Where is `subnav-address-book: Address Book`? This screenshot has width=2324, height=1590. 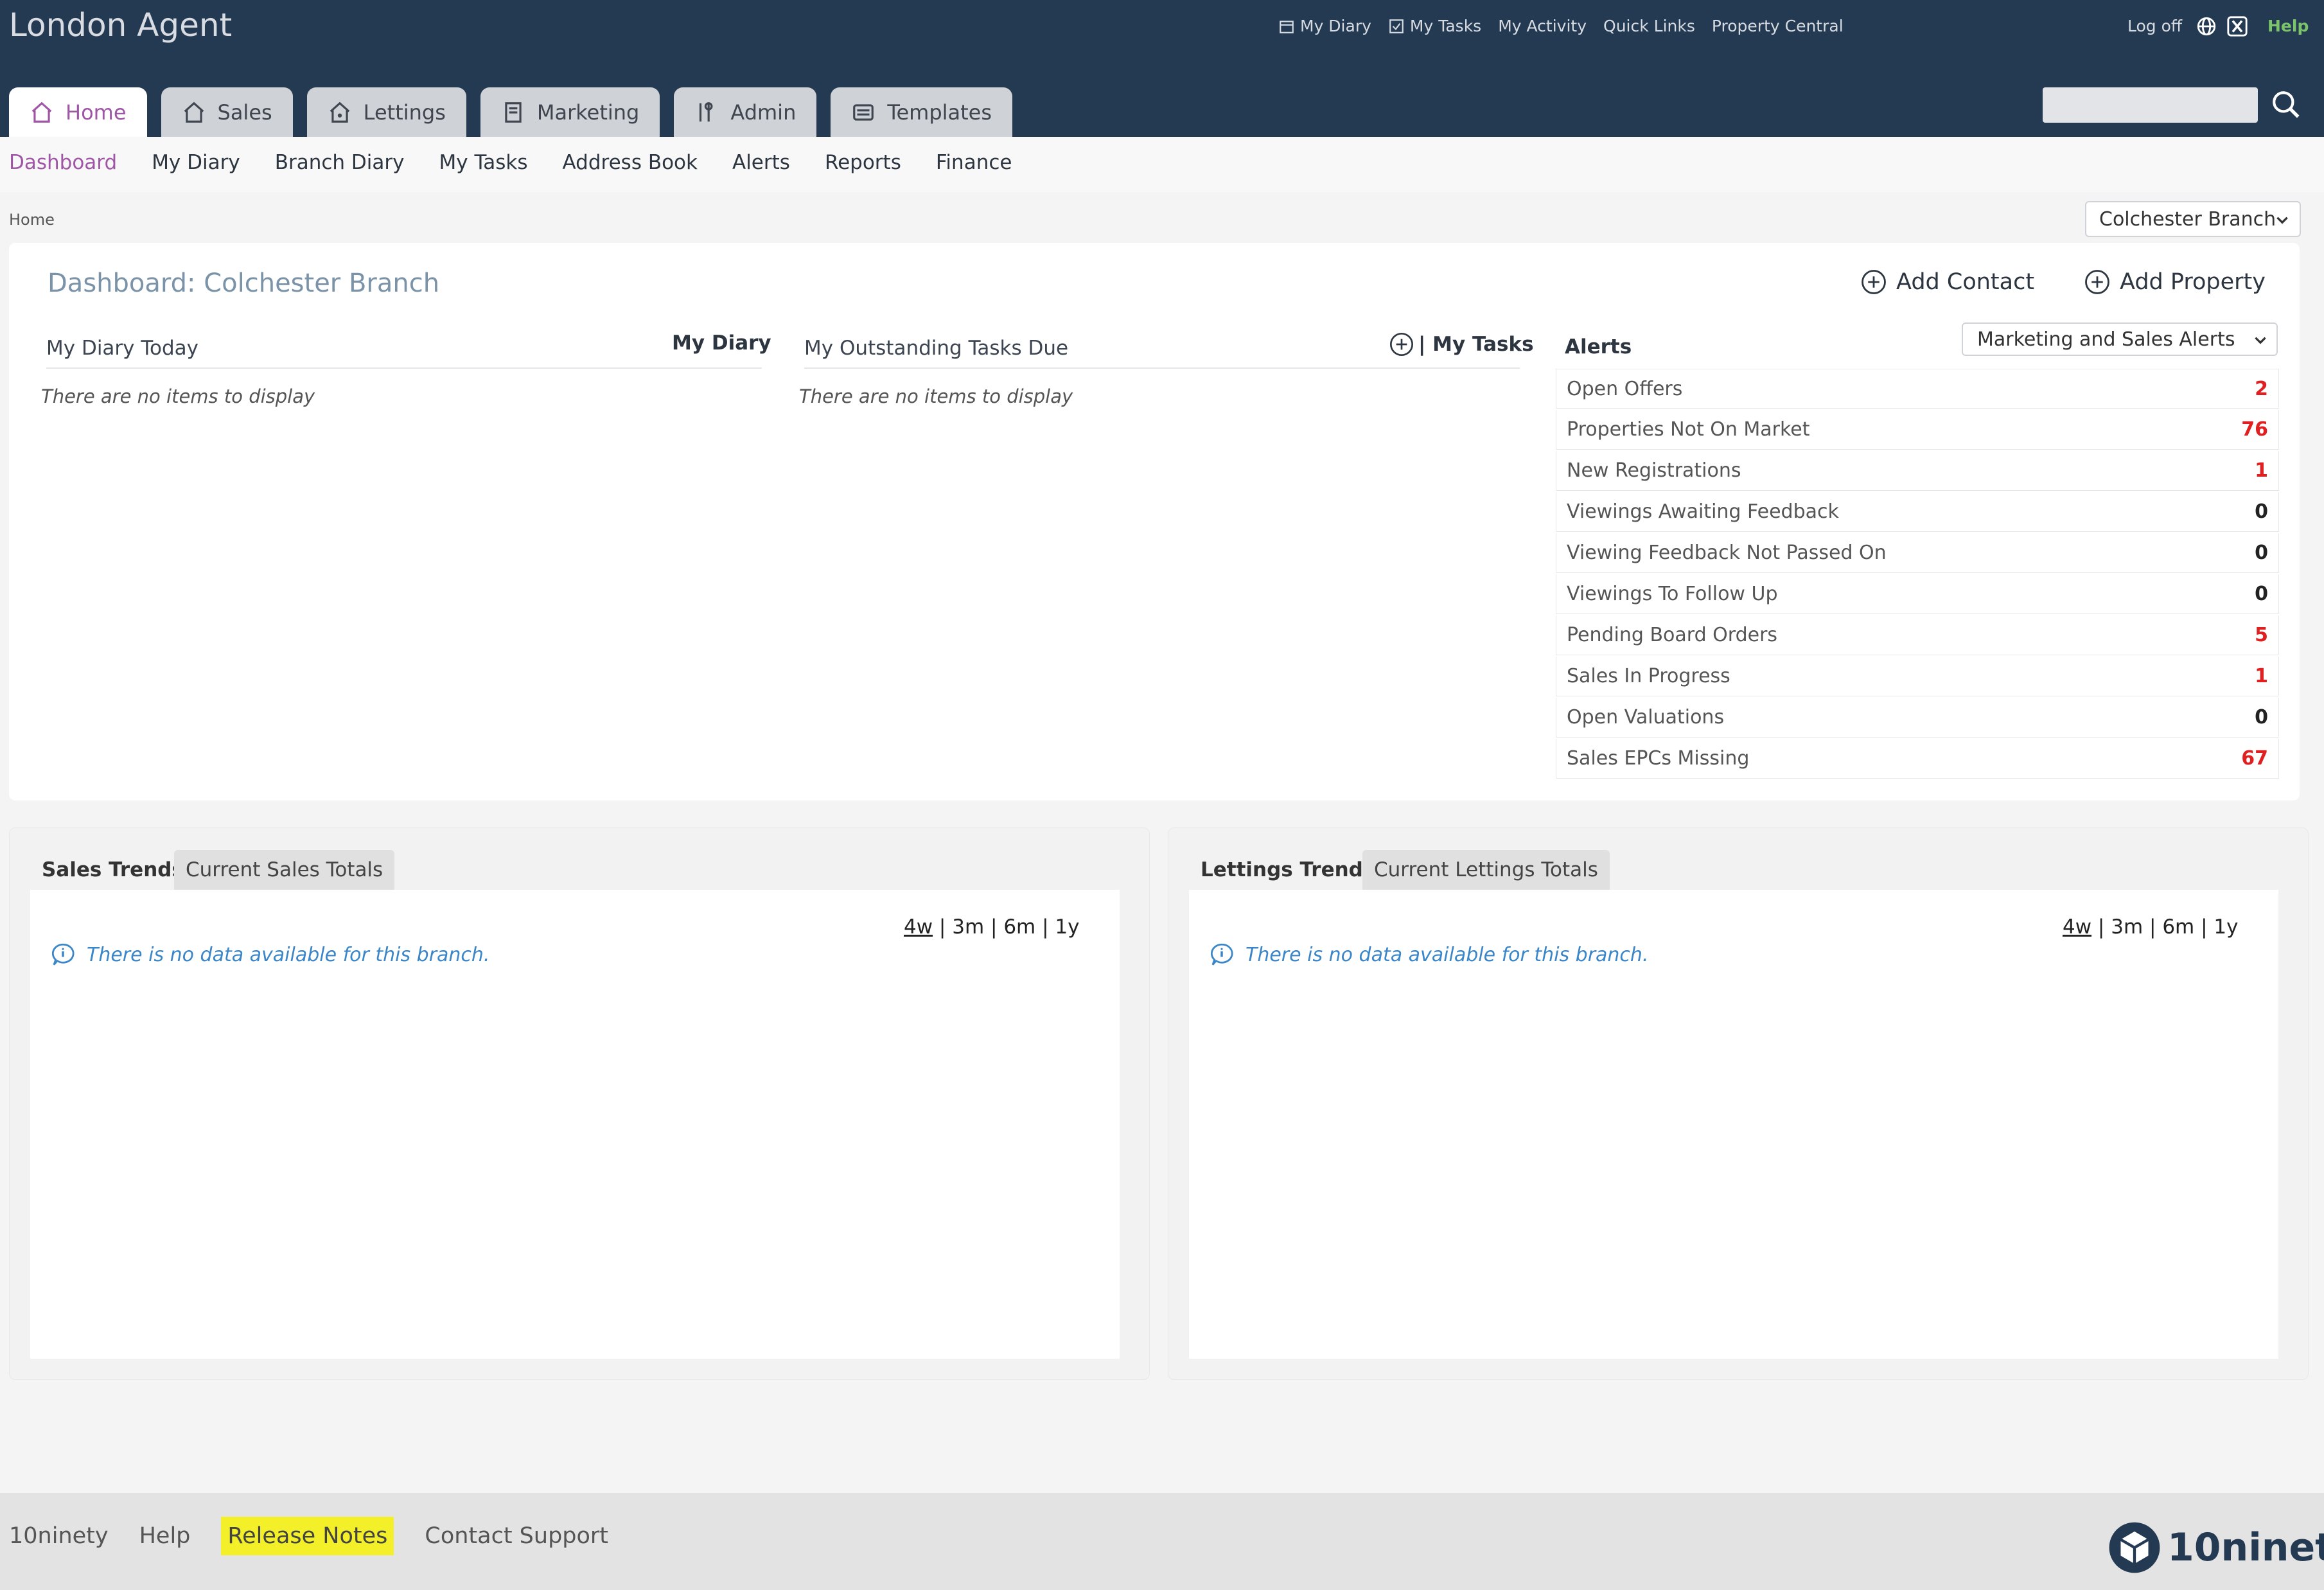 subnav-address-book: Address Book is located at coordinates (630, 162).